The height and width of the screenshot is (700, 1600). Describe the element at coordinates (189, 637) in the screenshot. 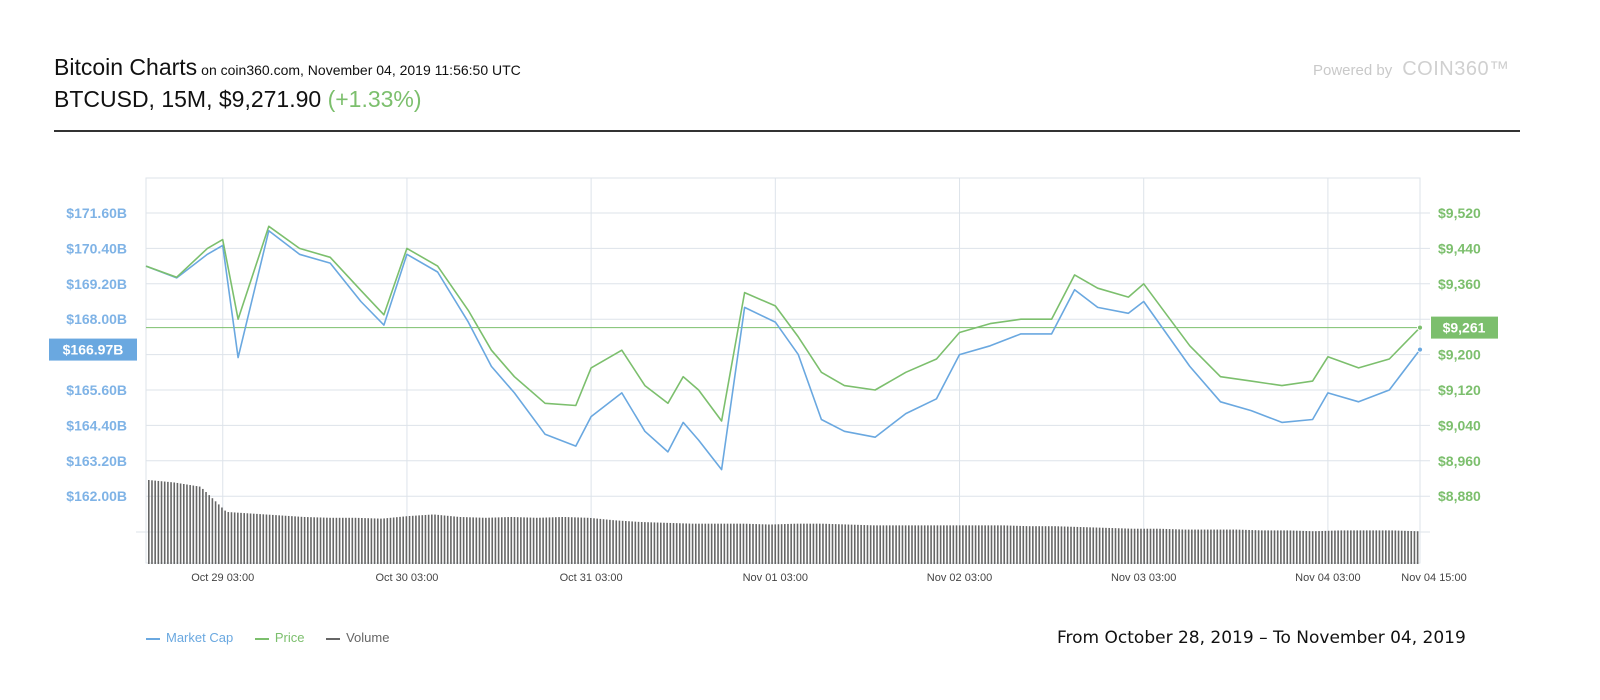

I see `legend-market-cap: Market Cap` at that location.